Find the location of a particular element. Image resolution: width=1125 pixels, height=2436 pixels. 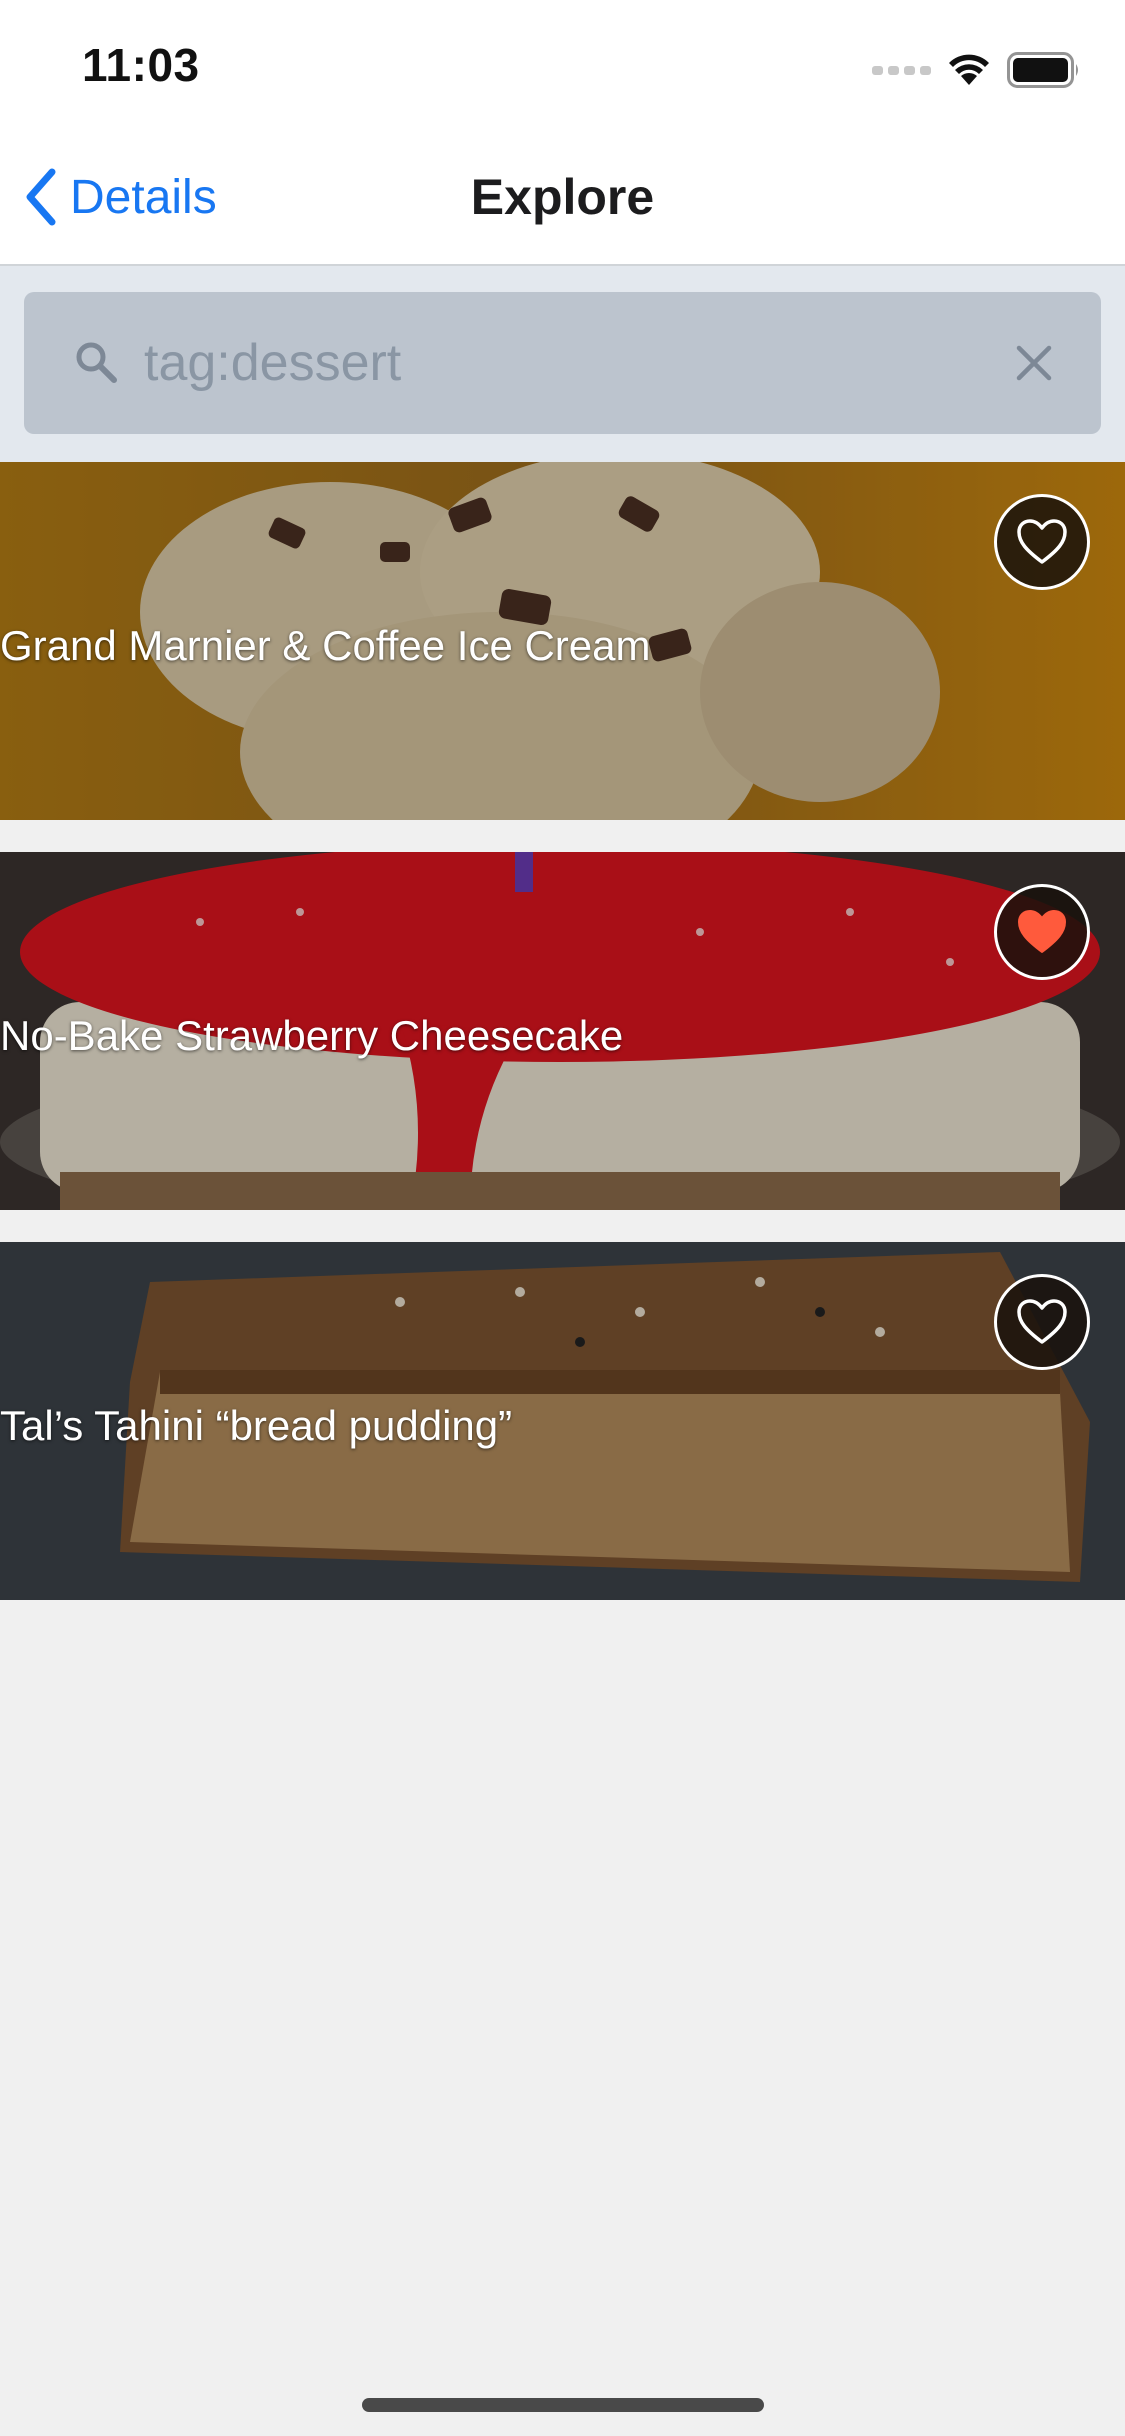

recipe-title: Grand Marnier & Coffee Ice Cream is located at coordinates (325, 645).